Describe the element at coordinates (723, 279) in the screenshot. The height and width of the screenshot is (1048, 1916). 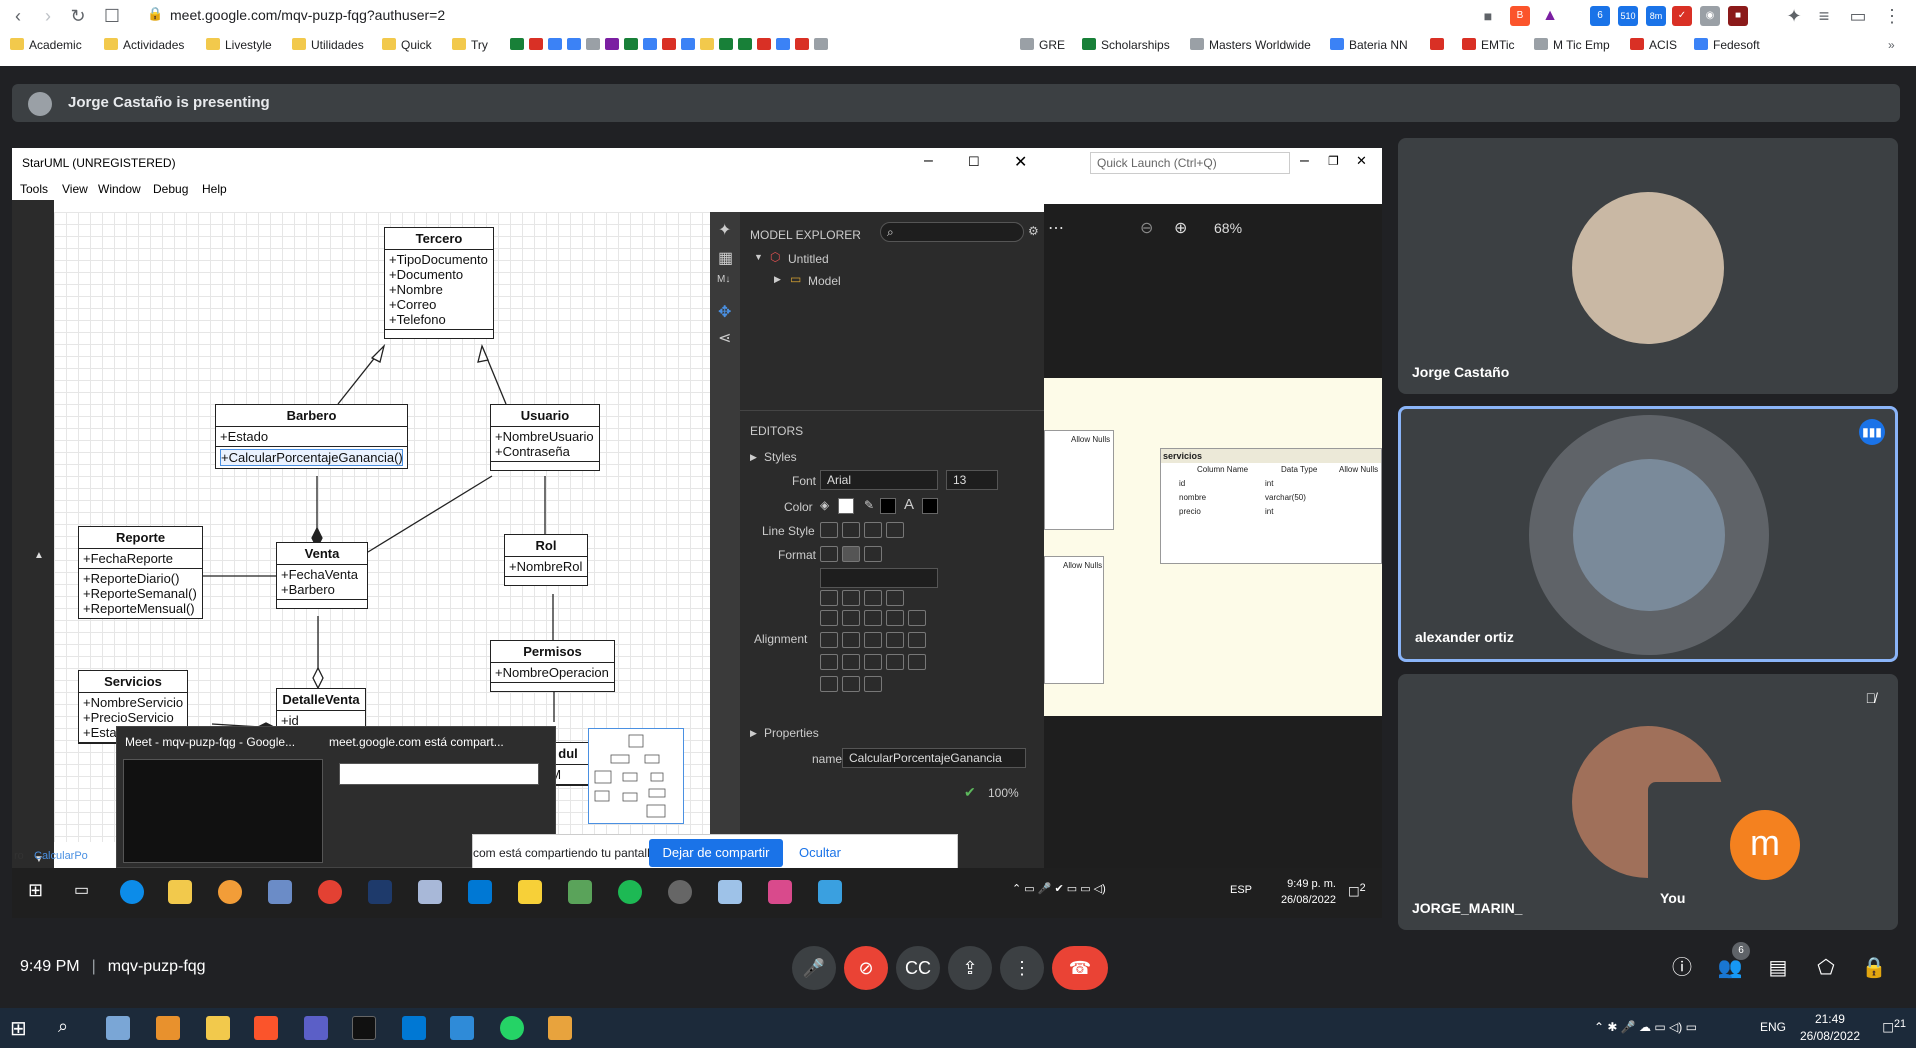
I see `markdown-icon: M↓` at that location.